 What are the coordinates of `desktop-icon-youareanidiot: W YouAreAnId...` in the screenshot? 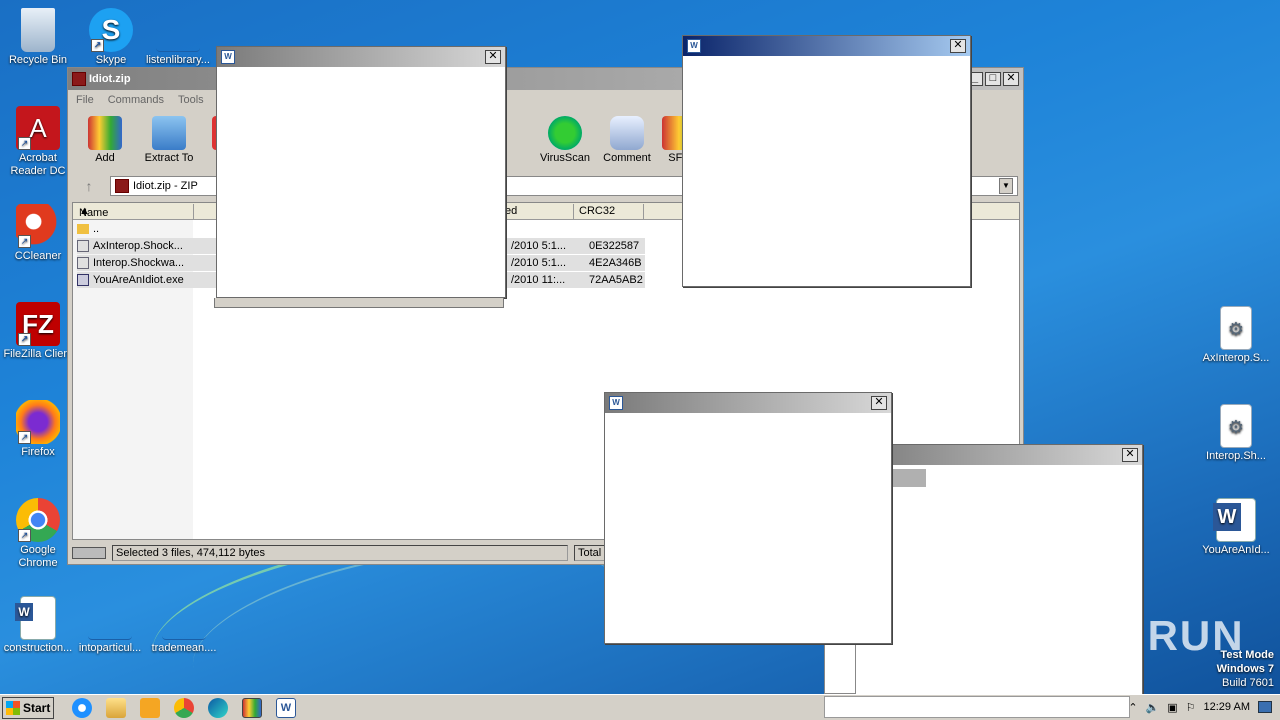 It's located at (1236, 527).